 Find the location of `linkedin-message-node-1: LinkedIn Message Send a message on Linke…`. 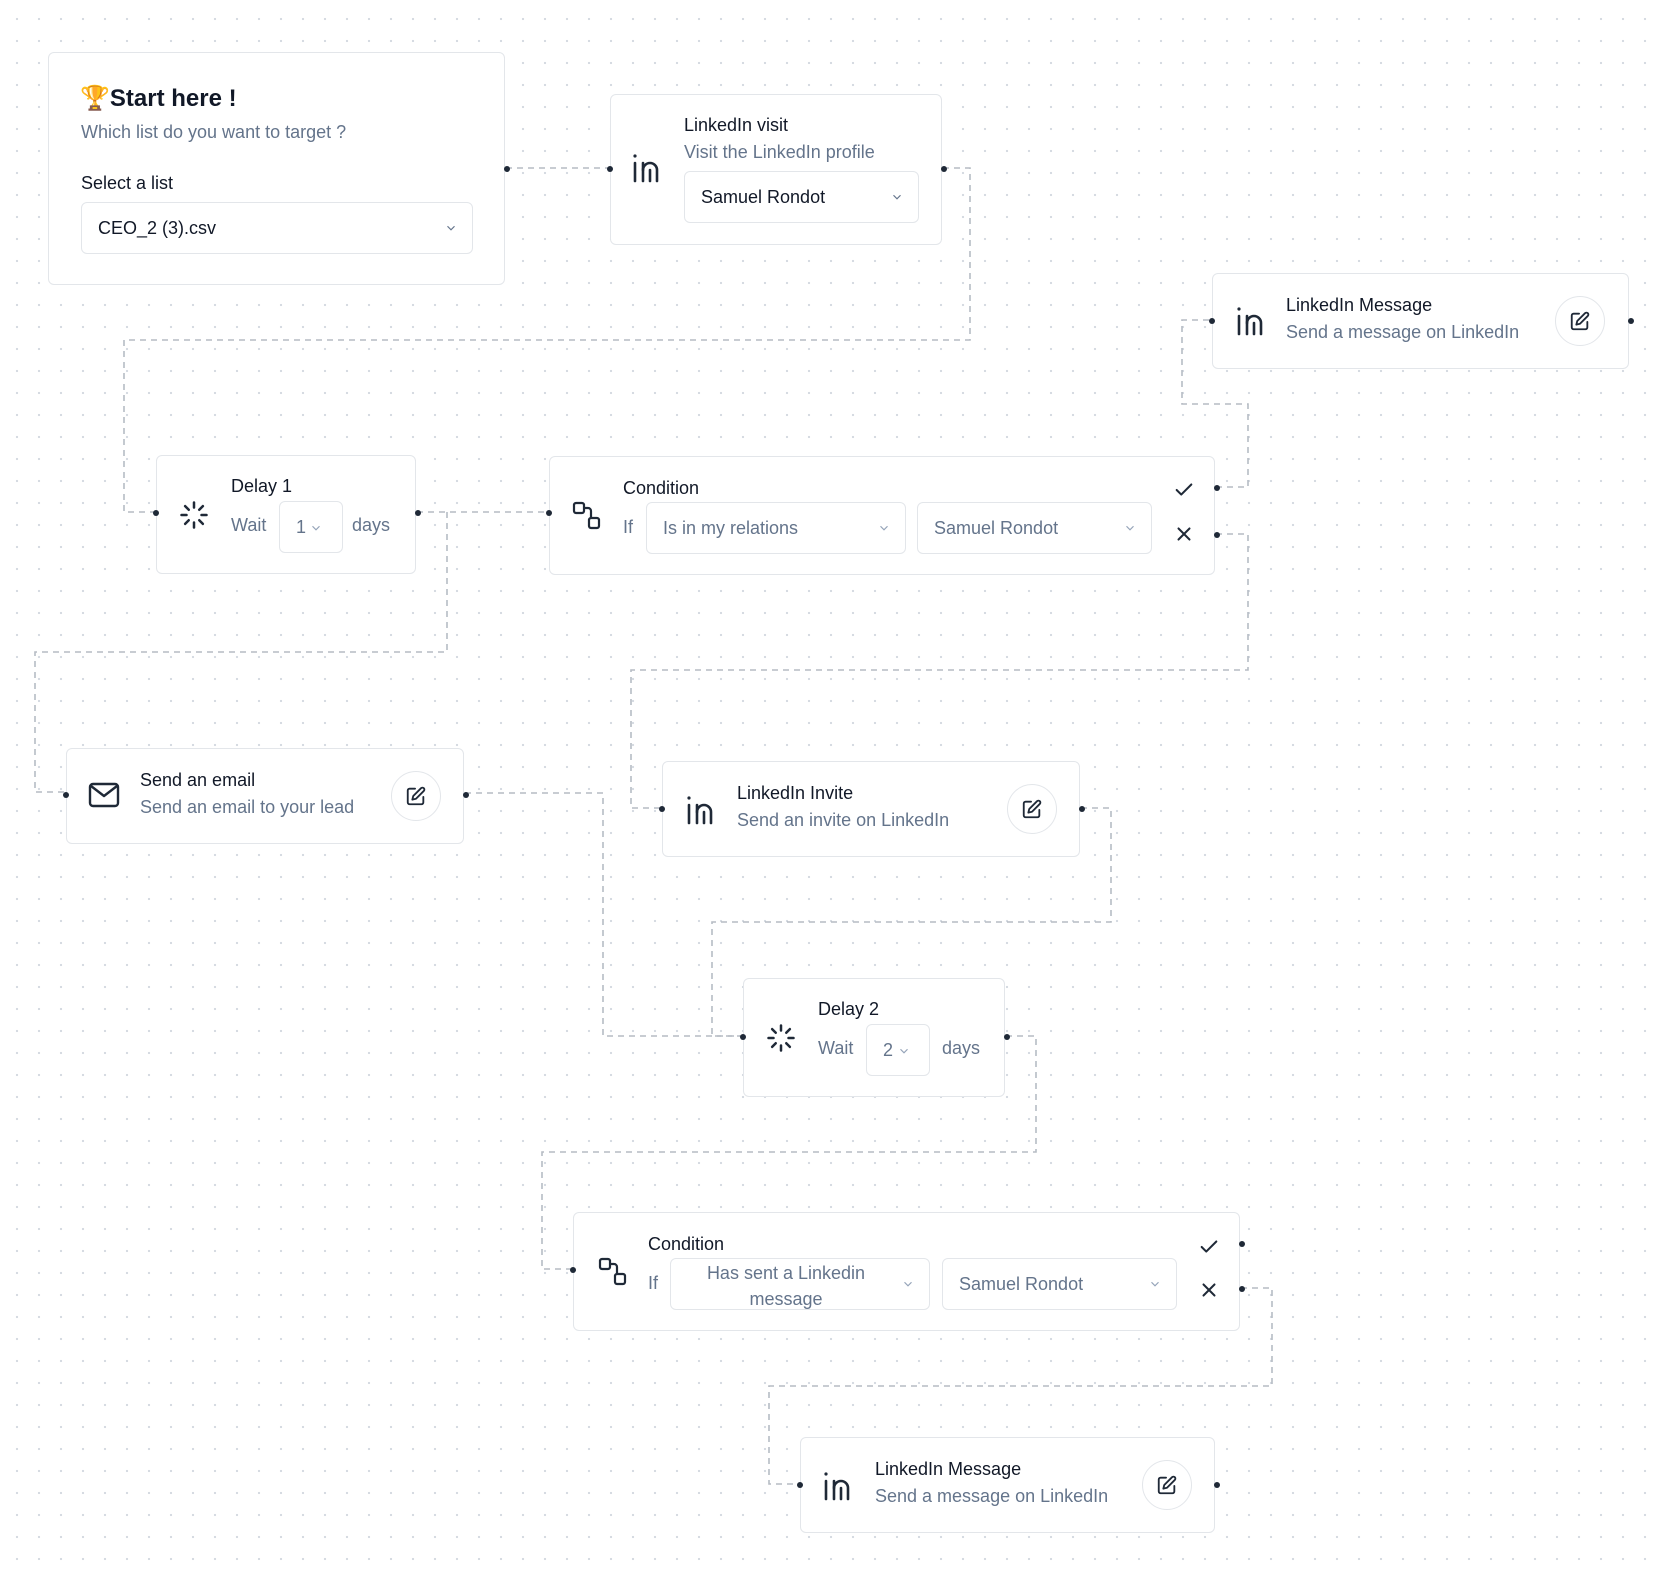

linkedin-message-node-1: LinkedIn Message Send a message on Linke… is located at coordinates (1421, 321).